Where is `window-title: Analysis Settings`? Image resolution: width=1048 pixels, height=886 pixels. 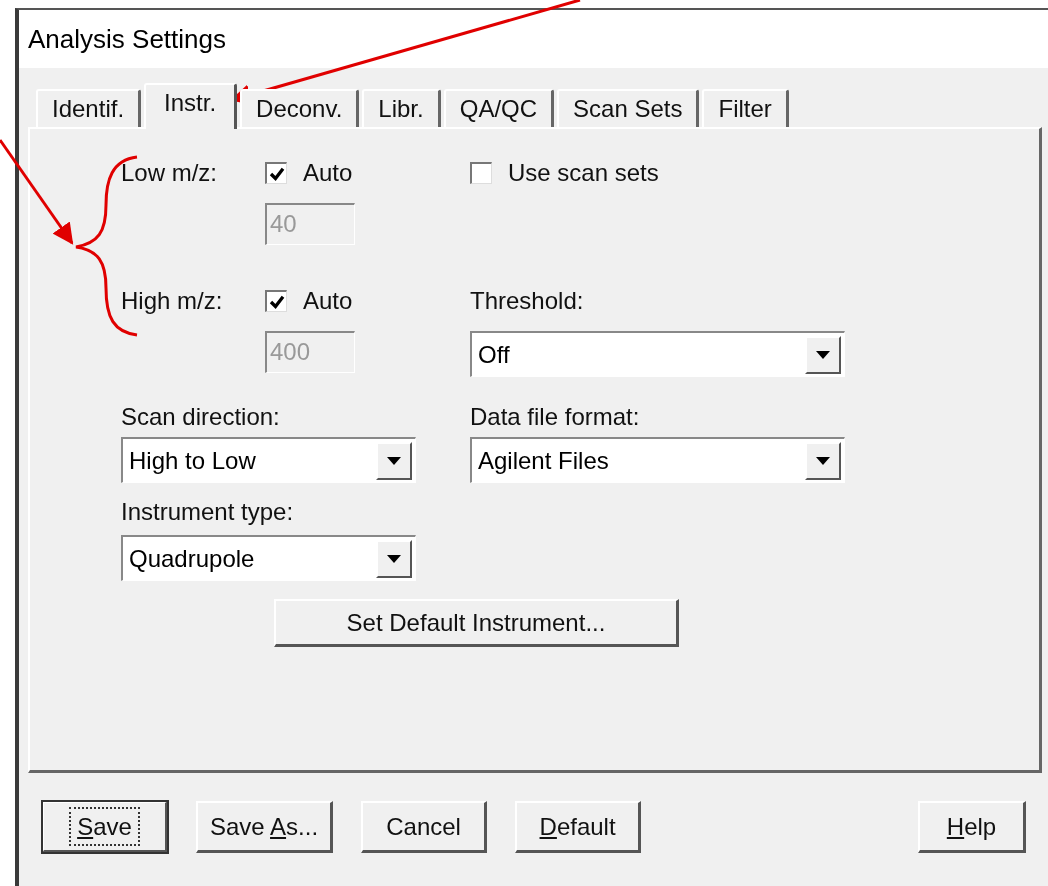
window-title: Analysis Settings is located at coordinates (127, 39).